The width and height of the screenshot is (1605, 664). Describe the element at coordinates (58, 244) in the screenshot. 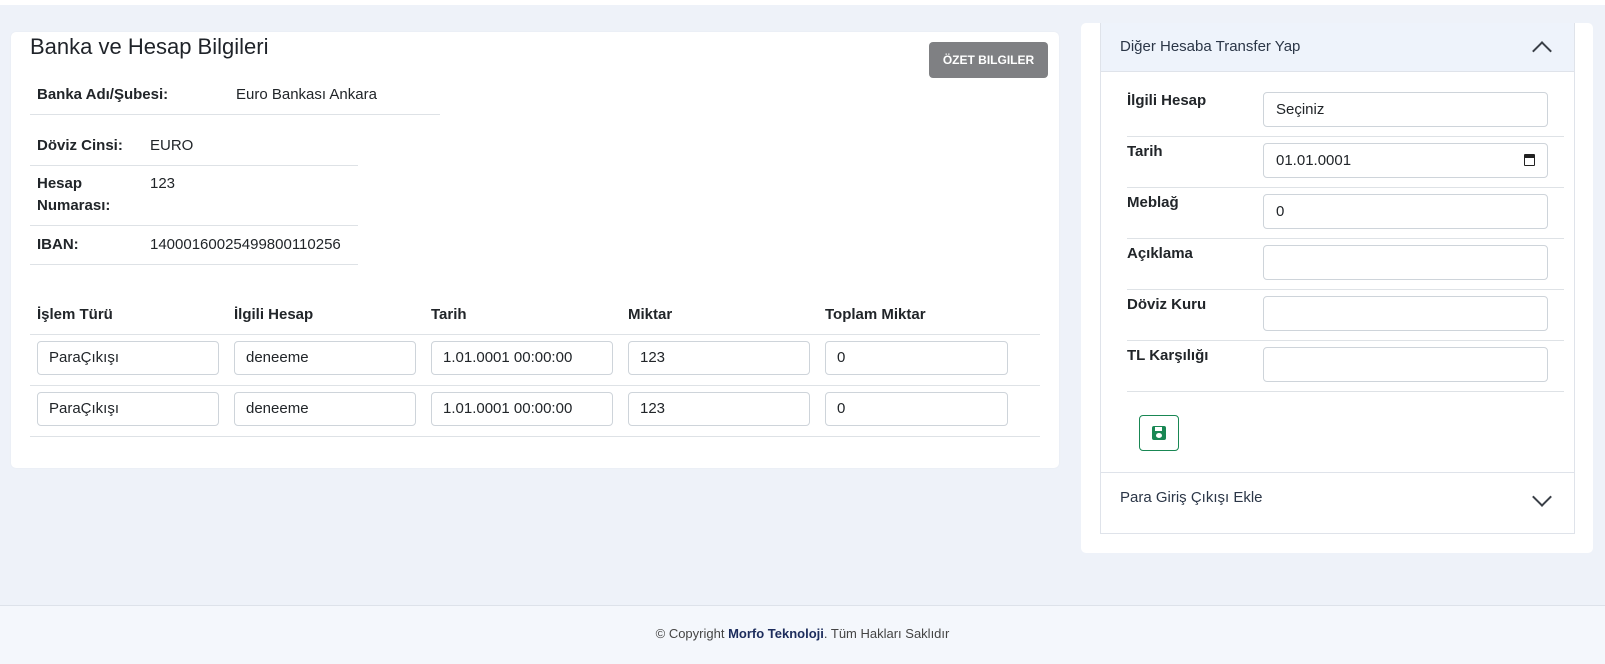

I see `iban-label: IBAN:` at that location.